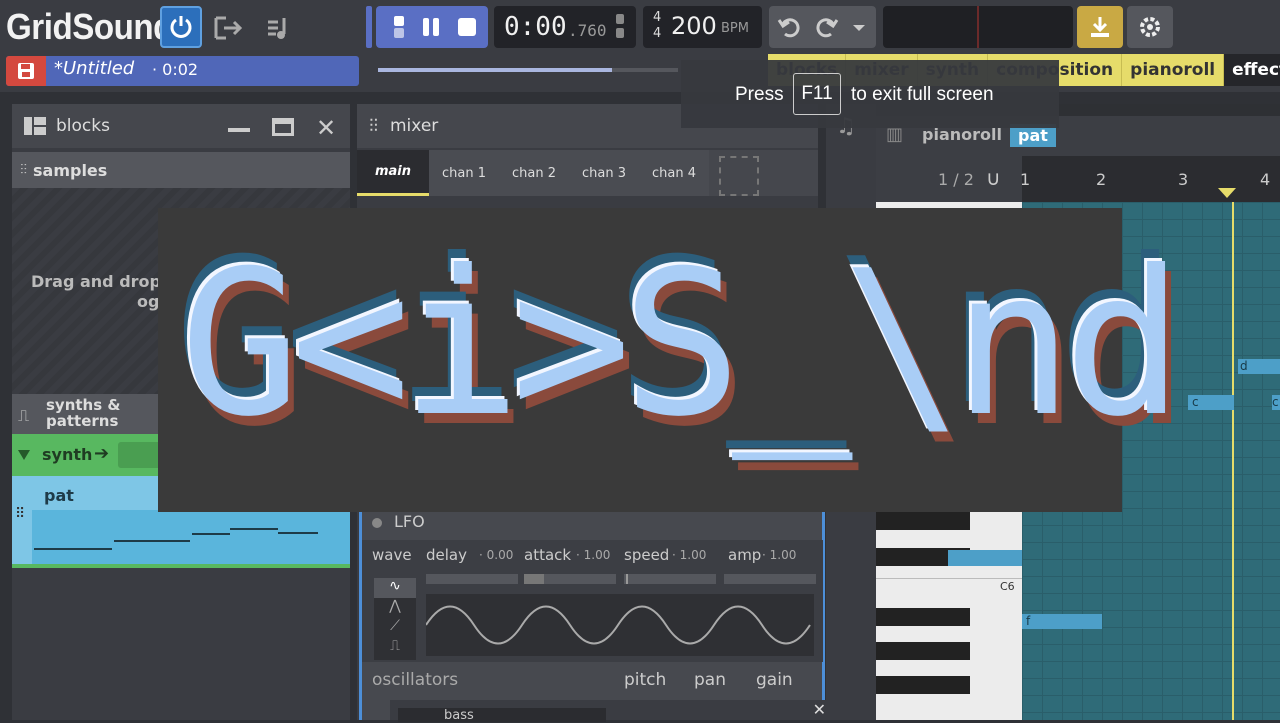  I want to click on playlist-button, so click(279, 28).